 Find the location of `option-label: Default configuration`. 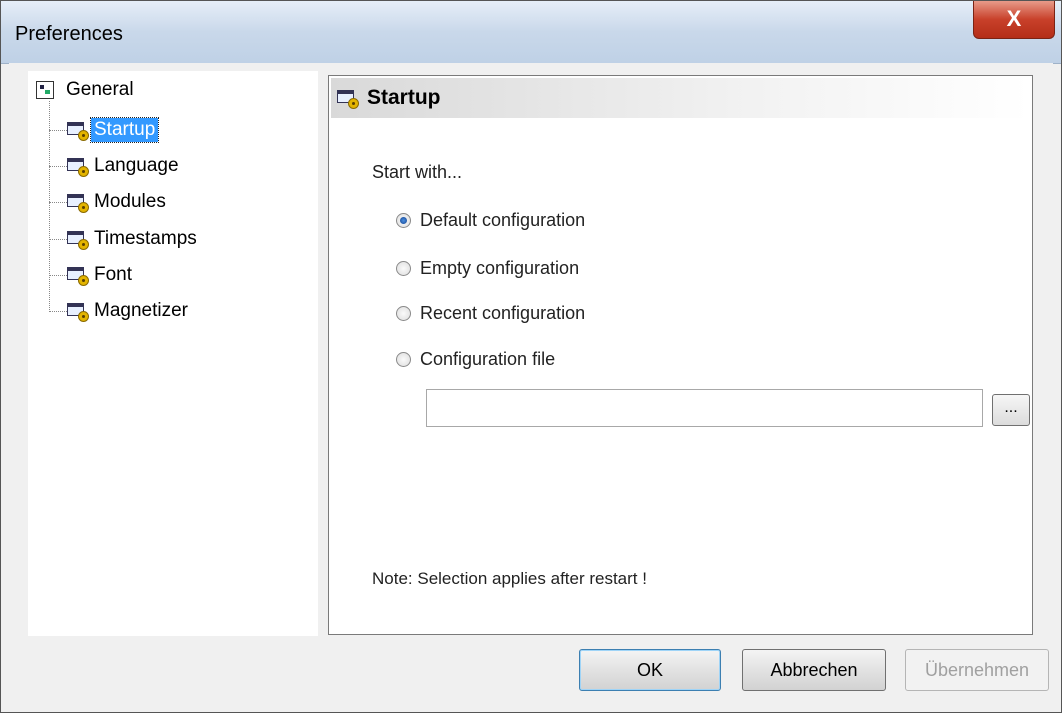

option-label: Default configuration is located at coordinates (503, 220).